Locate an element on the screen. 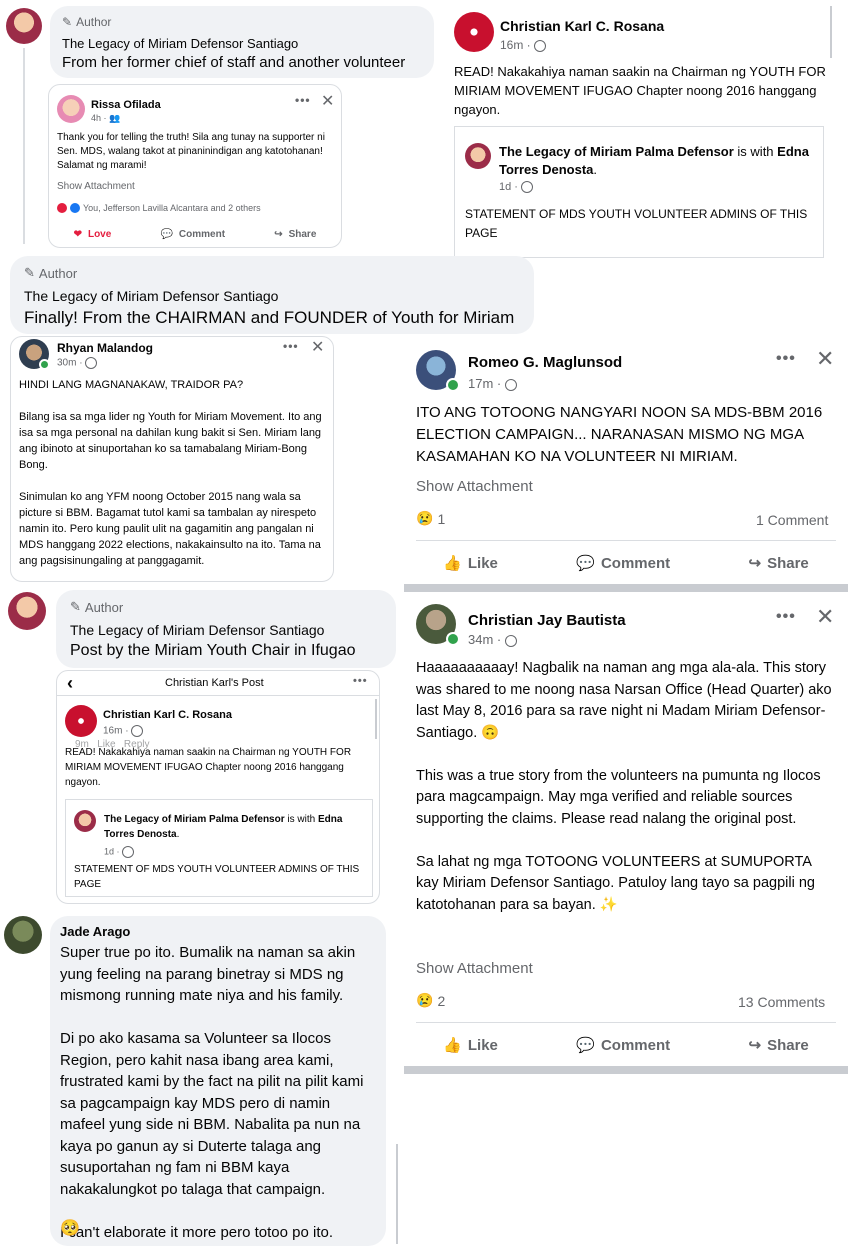 The width and height of the screenshot is (866, 1249). poster-name: Romeo G. Maglunsod is located at coordinates (545, 362).